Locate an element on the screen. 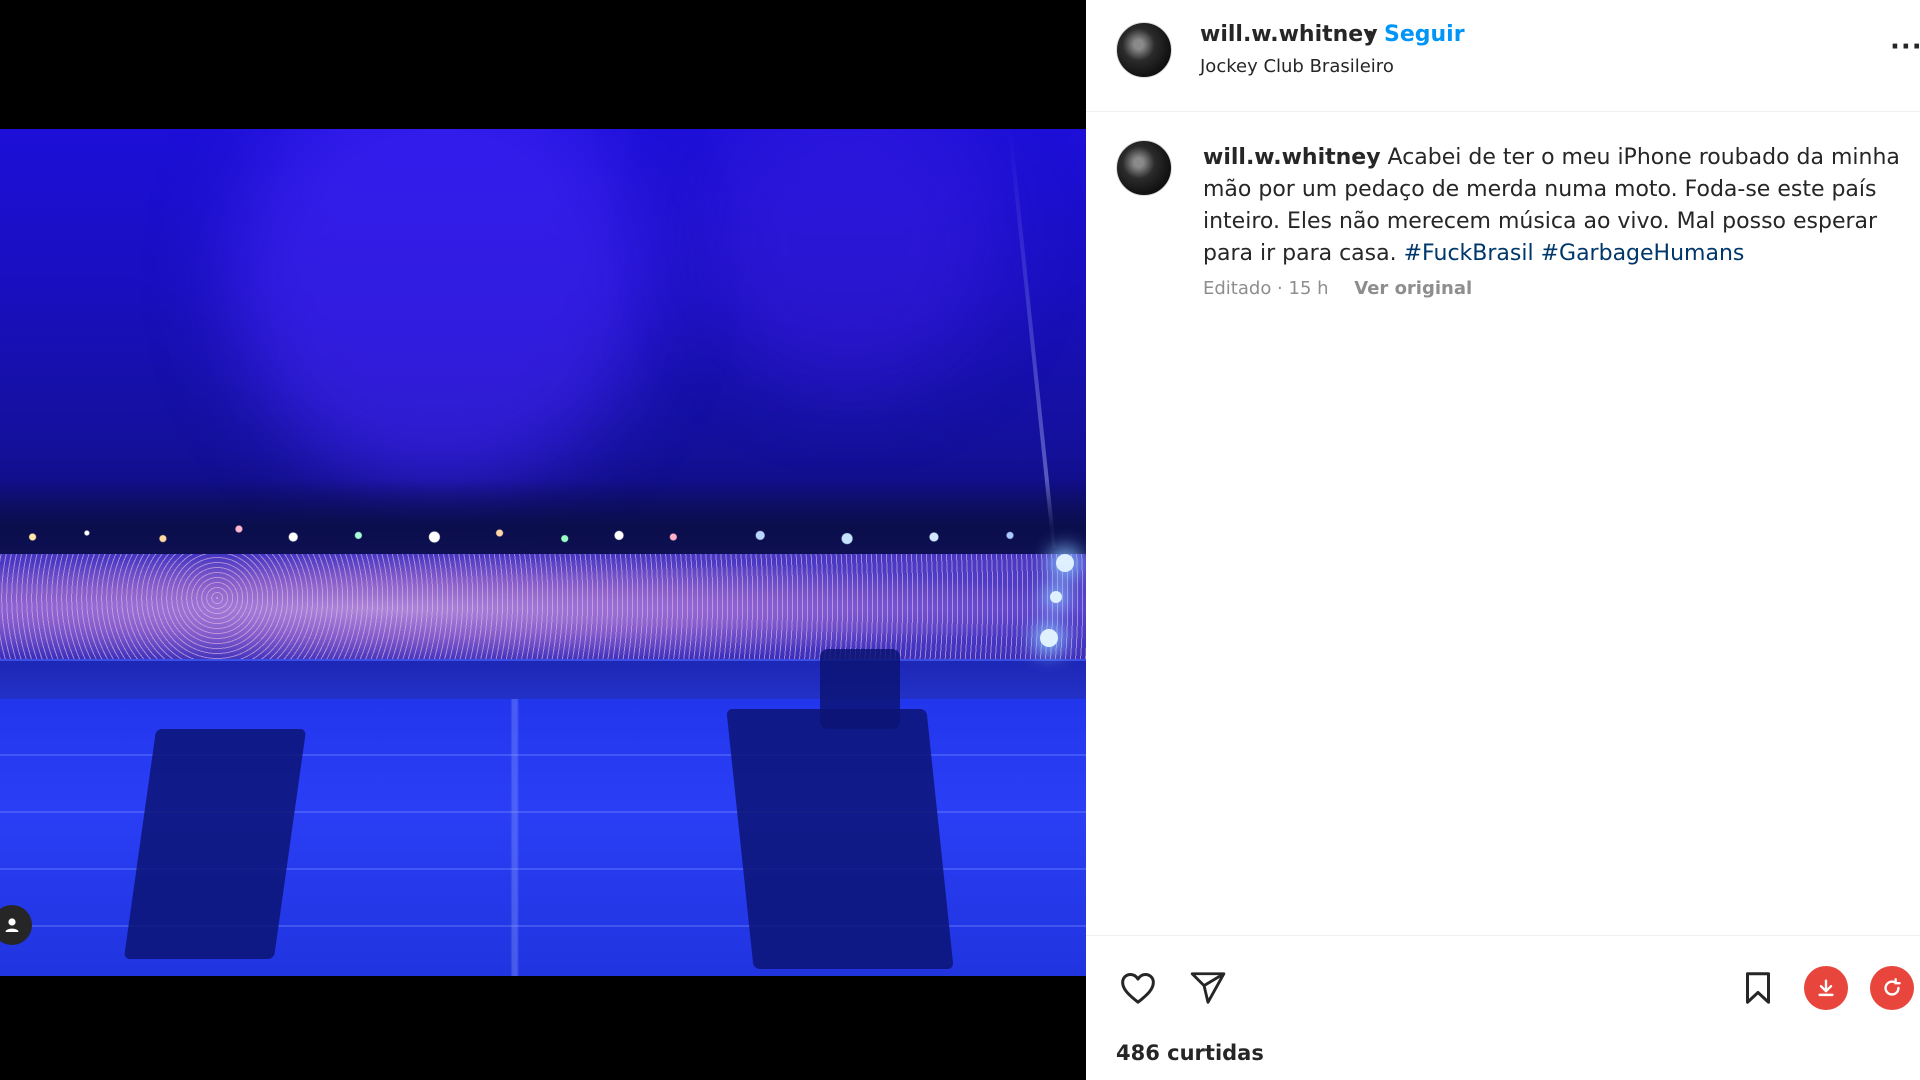  download-icon is located at coordinates (1826, 988).